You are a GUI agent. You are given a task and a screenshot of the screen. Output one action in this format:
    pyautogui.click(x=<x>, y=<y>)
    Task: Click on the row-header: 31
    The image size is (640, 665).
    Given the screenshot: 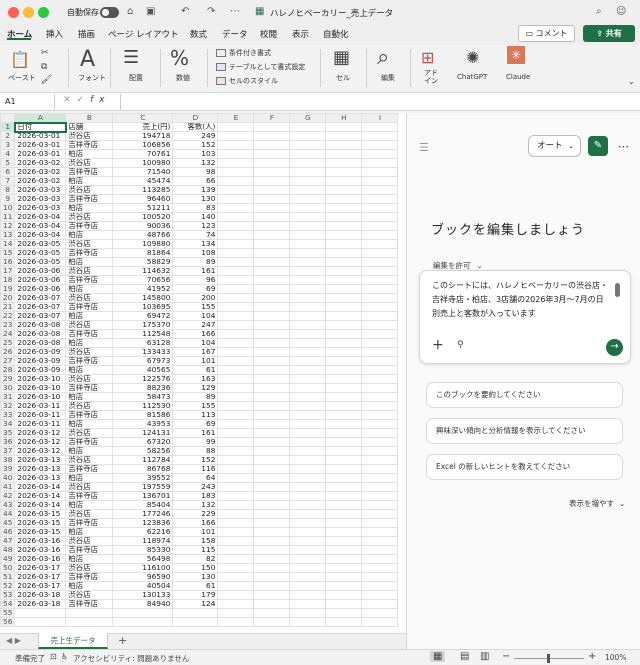 What is the action you would take?
    pyautogui.click(x=8, y=397)
    